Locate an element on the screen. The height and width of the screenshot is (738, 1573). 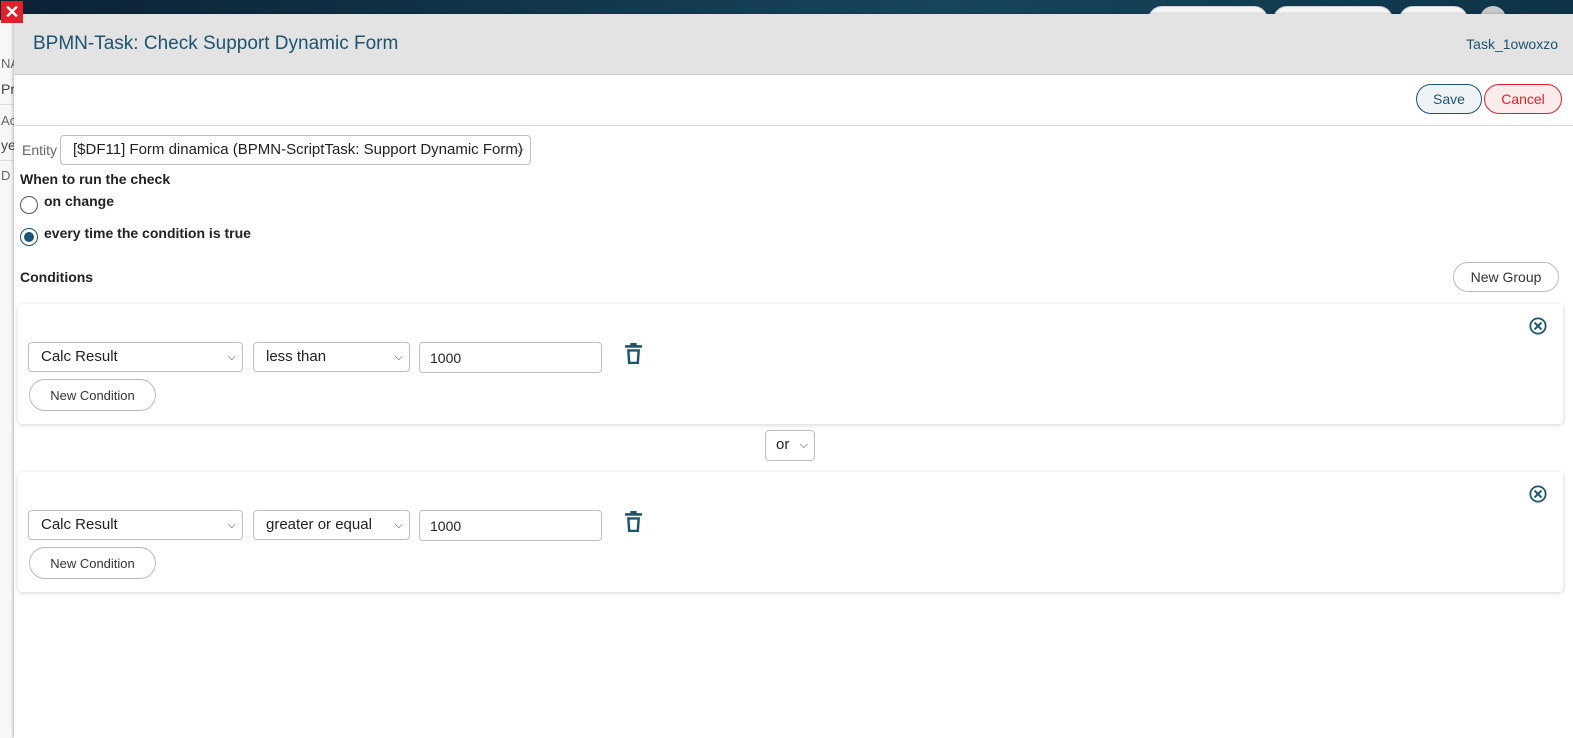
condition-operator-select: greater or equal ⌵ is located at coordinates (331, 525).